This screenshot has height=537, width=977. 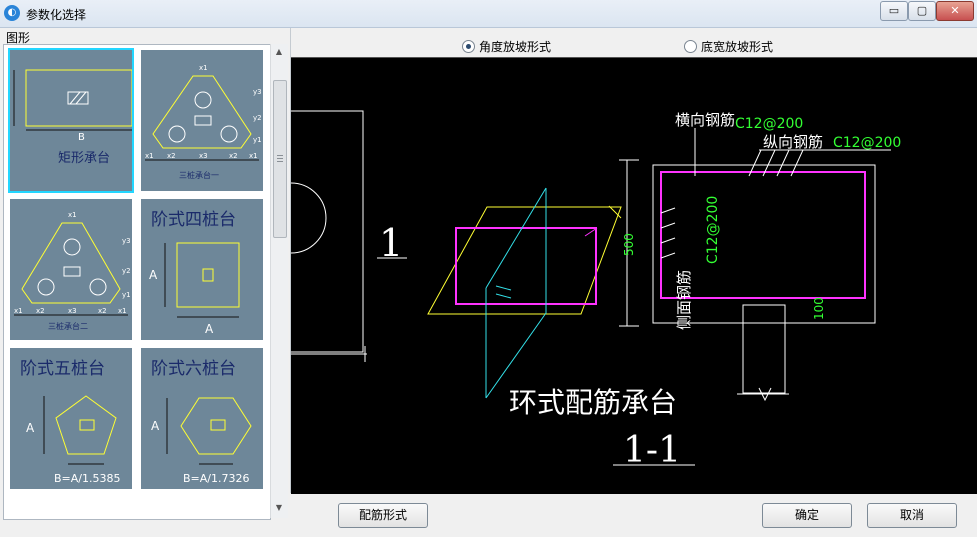 What do you see at coordinates (257, 140) in the screenshot?
I see `thumb-3p1-dim-y1: y1` at bounding box center [257, 140].